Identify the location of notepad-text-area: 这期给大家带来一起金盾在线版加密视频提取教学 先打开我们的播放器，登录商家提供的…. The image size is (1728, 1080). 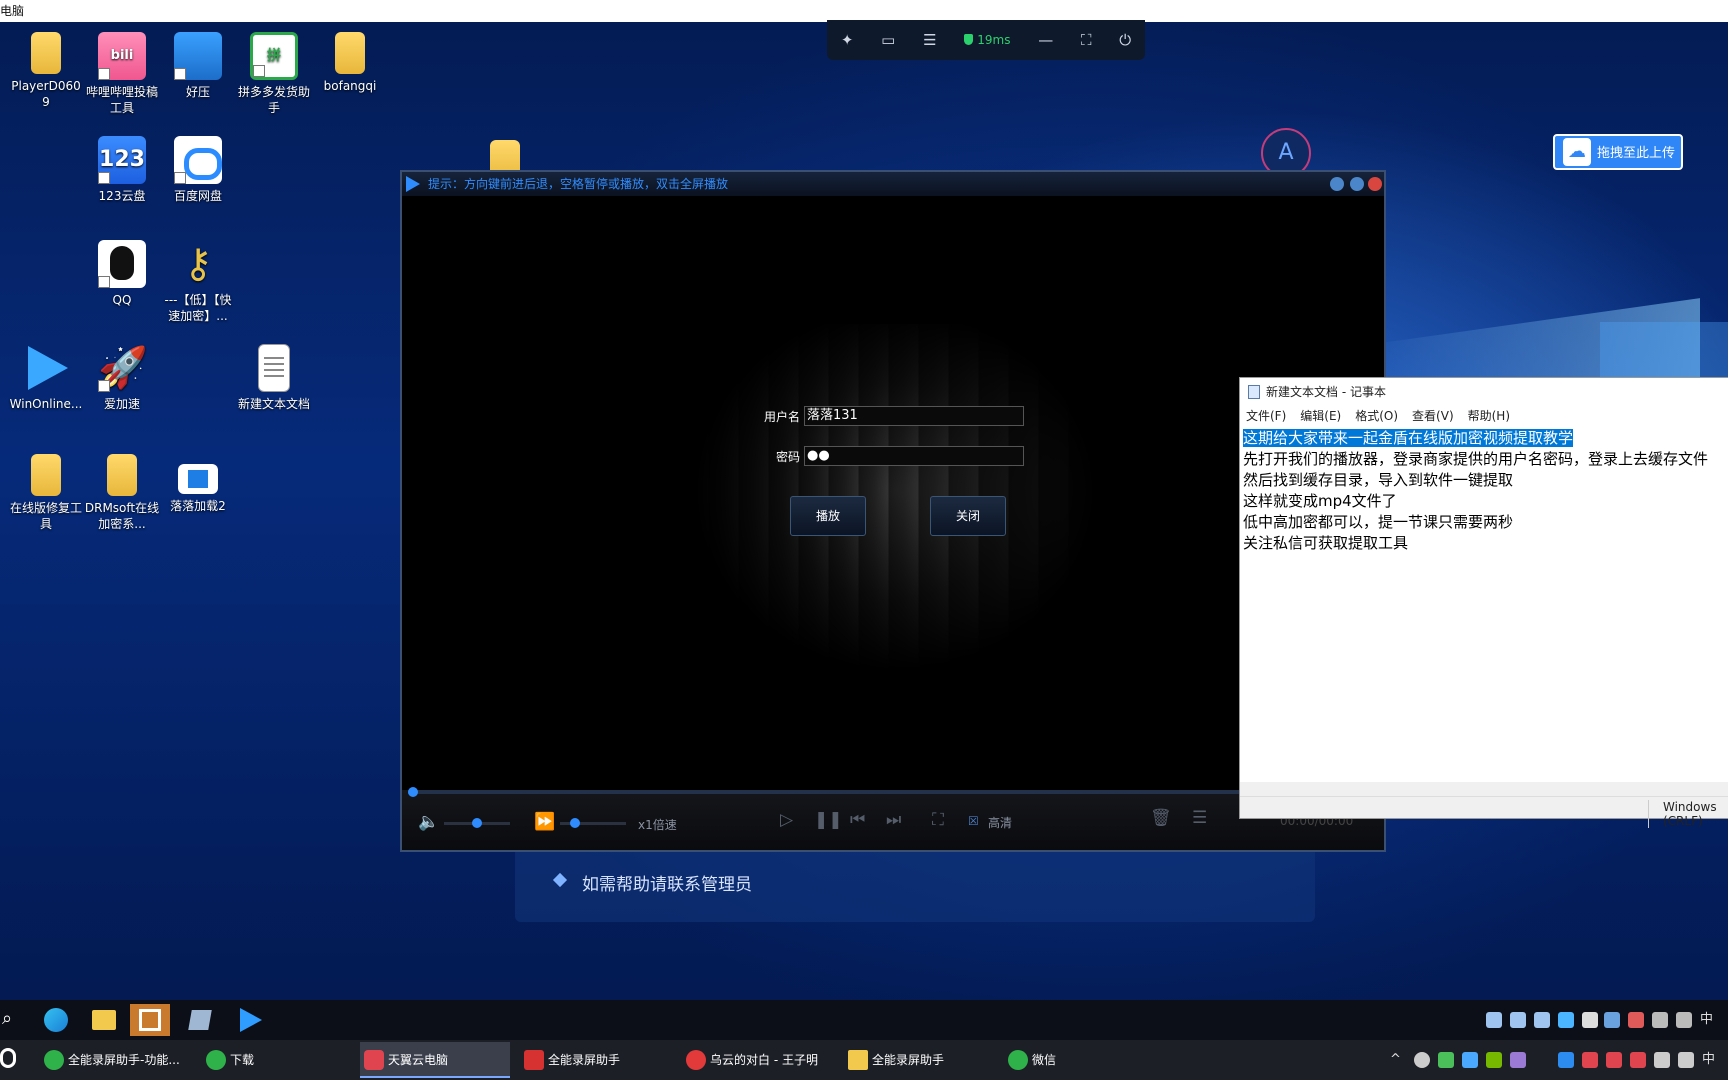
(1484, 598).